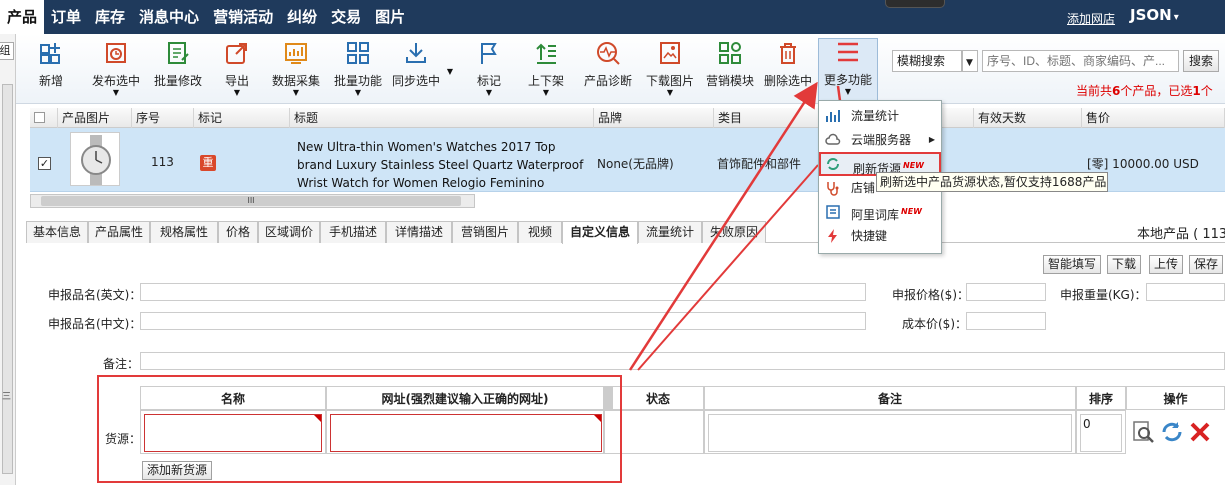 The width and height of the screenshot is (1225, 485). What do you see at coordinates (833, 116) in the screenshot?
I see `bar-chart-icon` at bounding box center [833, 116].